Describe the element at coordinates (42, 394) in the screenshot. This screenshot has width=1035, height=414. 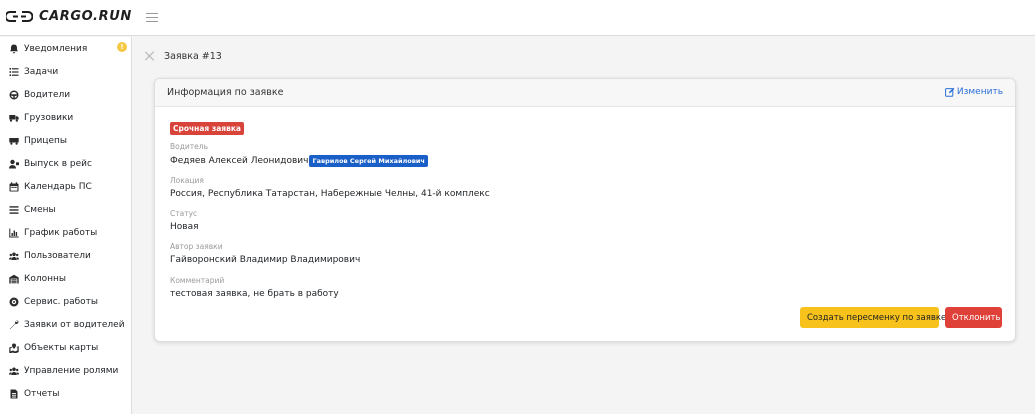
I see `sidebar-item-label: Отчеты` at that location.